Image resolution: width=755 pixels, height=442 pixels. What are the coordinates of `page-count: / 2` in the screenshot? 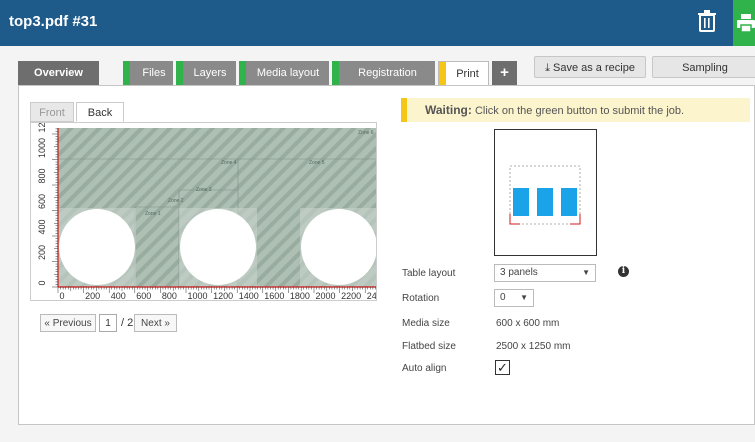 It's located at (127, 323).